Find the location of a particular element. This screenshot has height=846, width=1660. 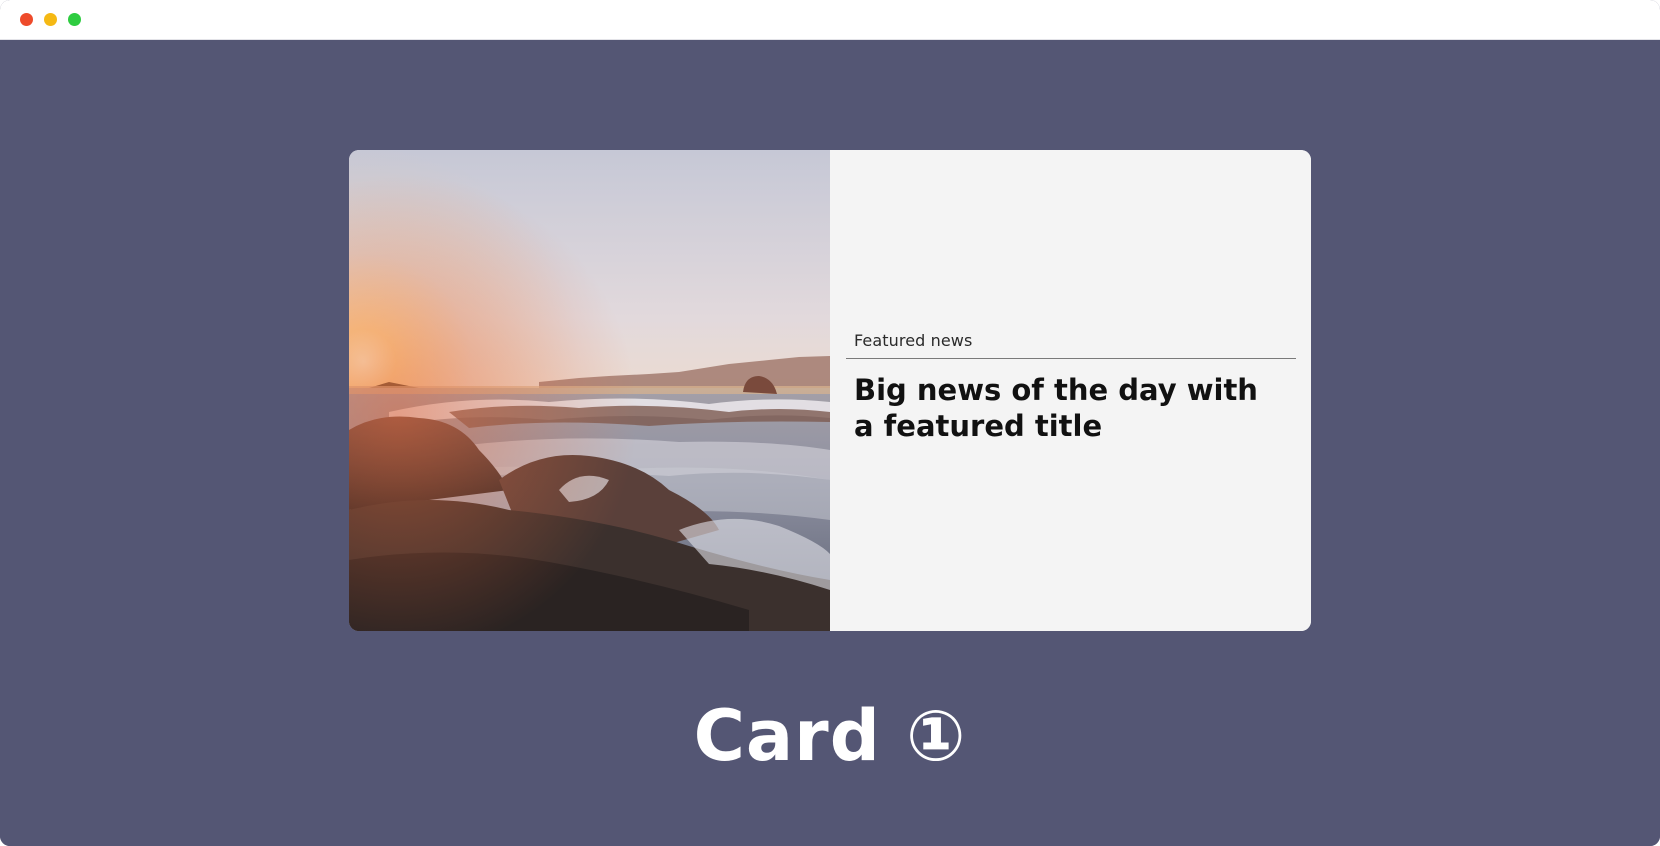

minimize-window-button is located at coordinates (50, 19).